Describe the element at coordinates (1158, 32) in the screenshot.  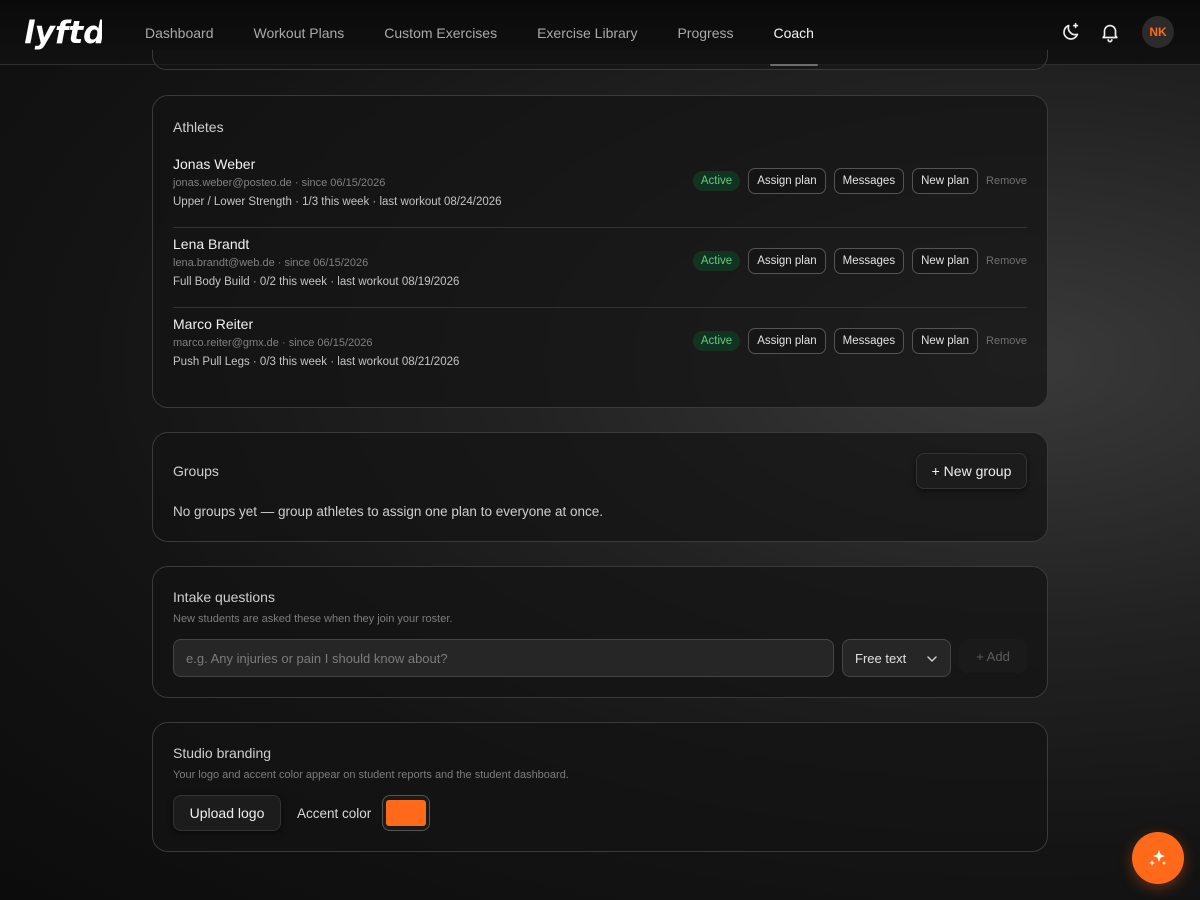
I see `avatar: NK` at that location.